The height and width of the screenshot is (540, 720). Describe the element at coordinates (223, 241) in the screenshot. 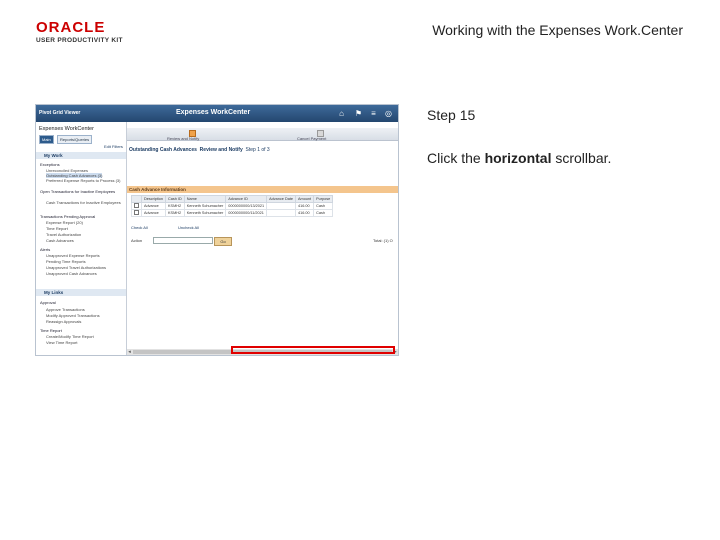

I see `go-button: Go` at that location.